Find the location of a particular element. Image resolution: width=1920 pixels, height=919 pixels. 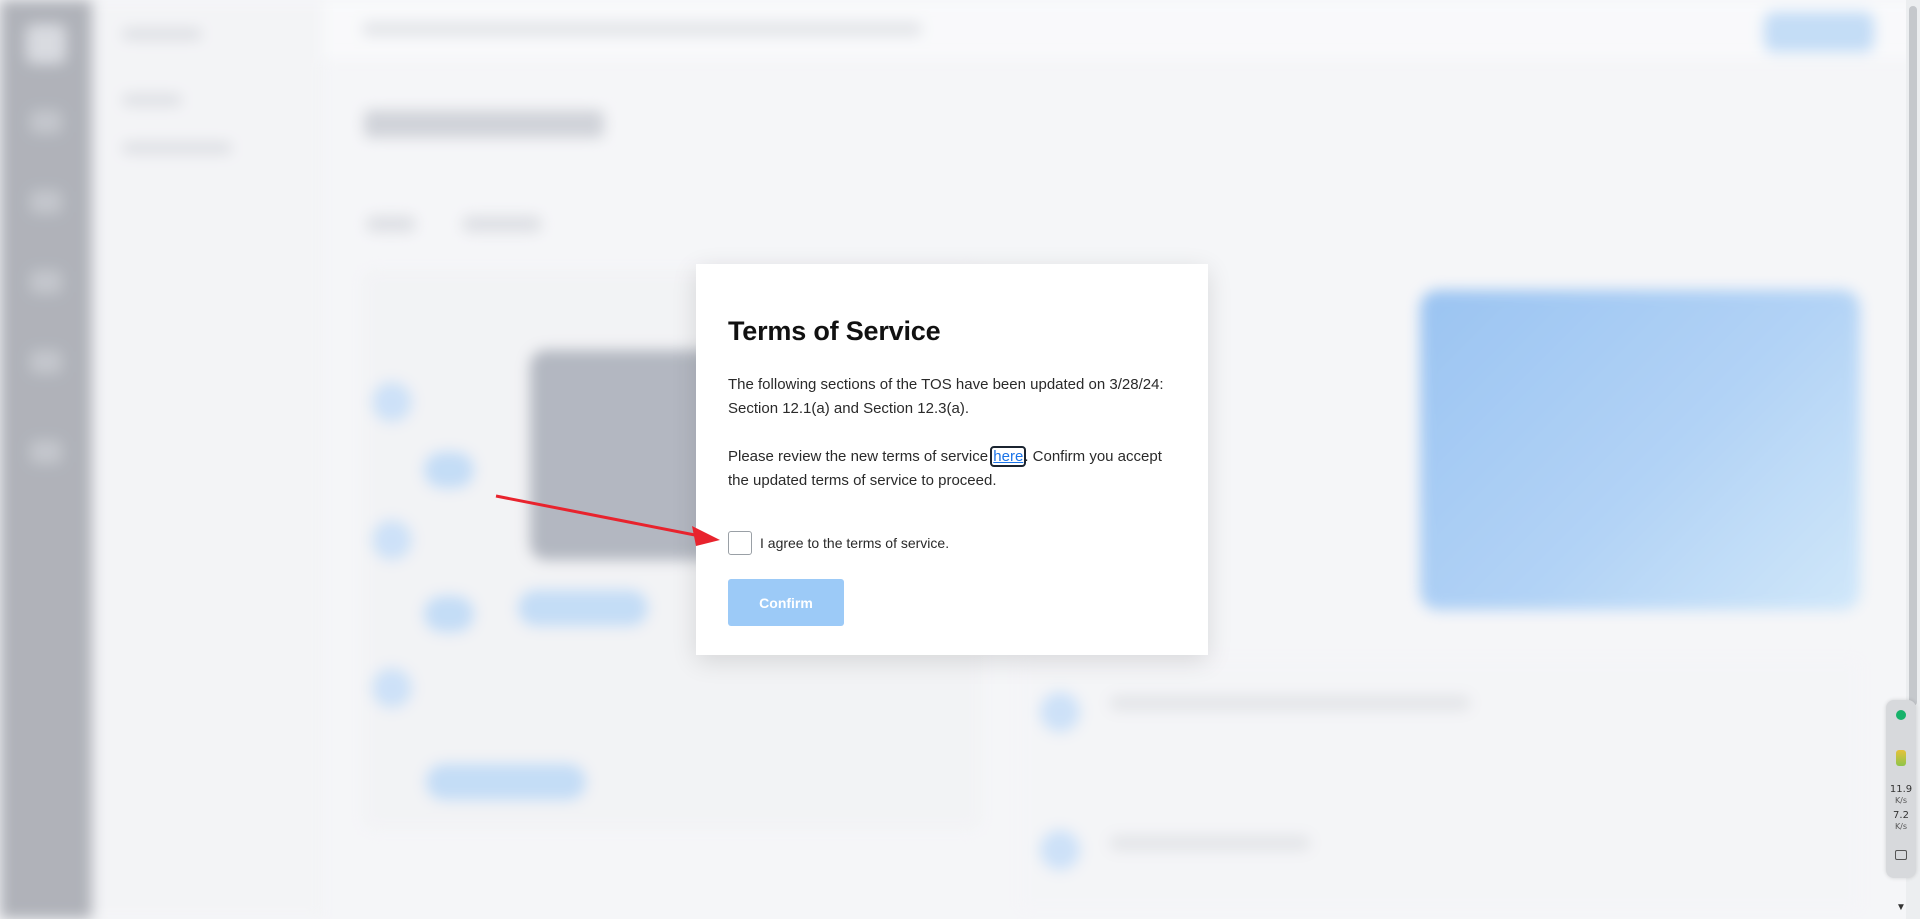

review-text-before: Please review the new terms of service is located at coordinates (860, 456).